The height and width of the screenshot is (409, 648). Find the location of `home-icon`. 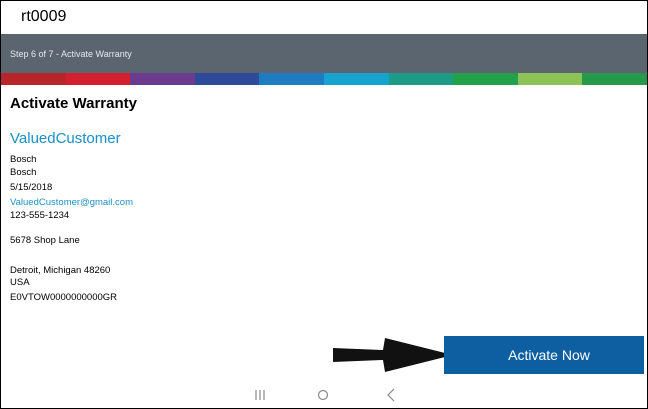

home-icon is located at coordinates (323, 395).